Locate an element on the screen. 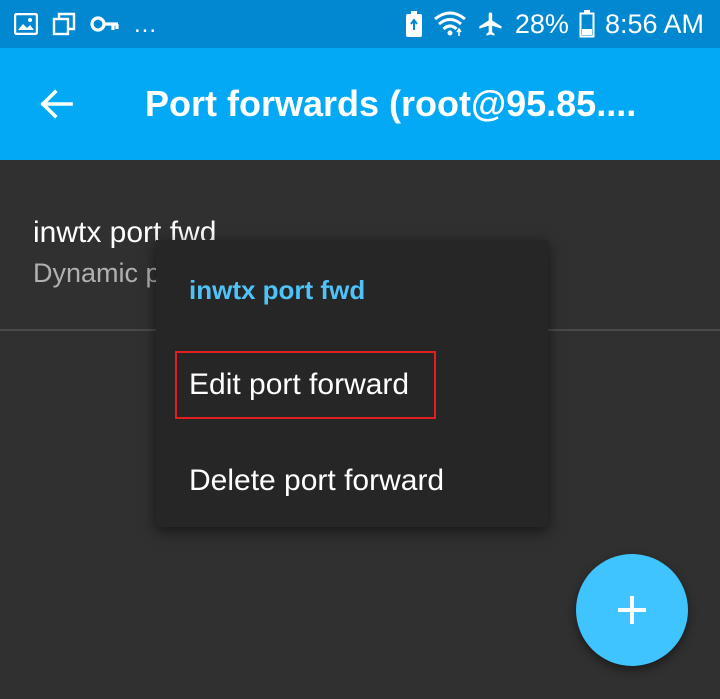 This screenshot has height=699, width=720. wifi-icon is located at coordinates (450, 24).